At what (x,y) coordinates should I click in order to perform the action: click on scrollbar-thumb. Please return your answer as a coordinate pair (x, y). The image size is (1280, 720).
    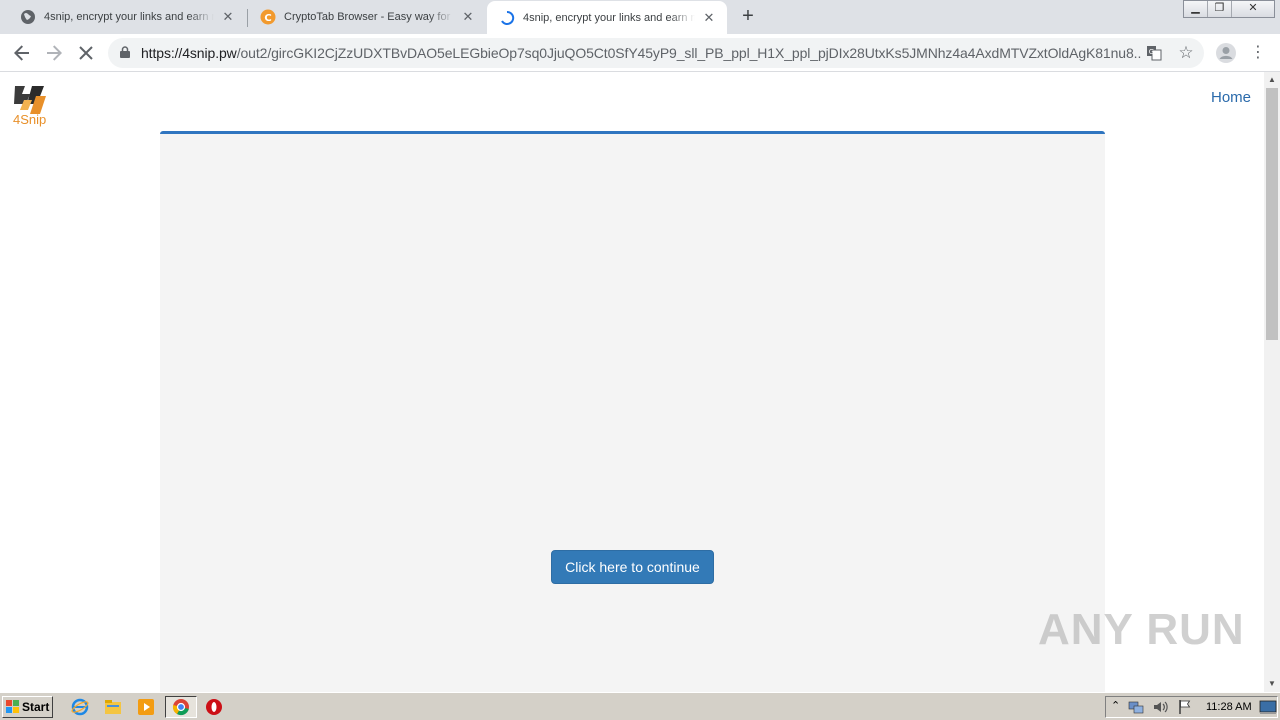
    Looking at the image, I should click on (1272, 214).